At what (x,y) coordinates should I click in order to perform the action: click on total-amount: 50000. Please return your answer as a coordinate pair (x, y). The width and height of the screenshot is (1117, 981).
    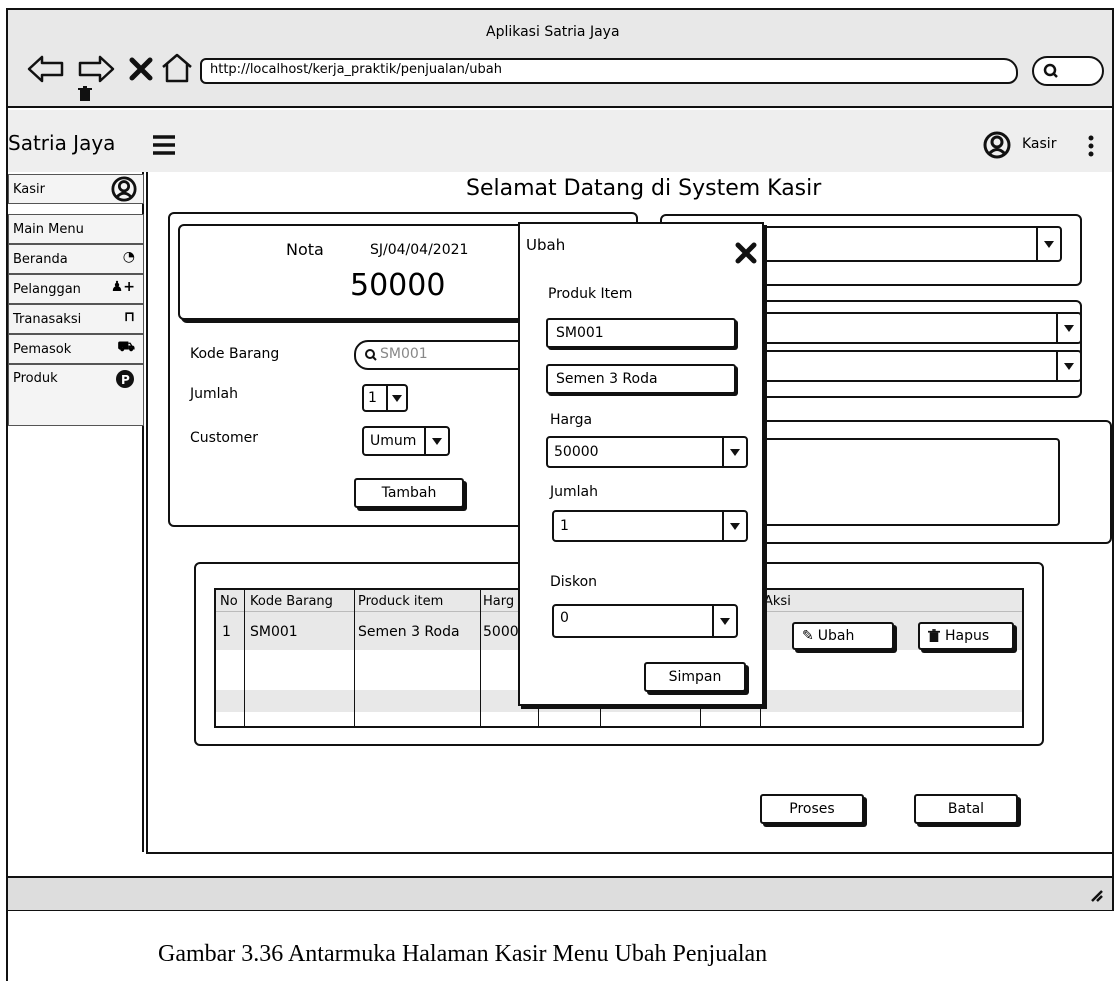
    Looking at the image, I should click on (398, 285).